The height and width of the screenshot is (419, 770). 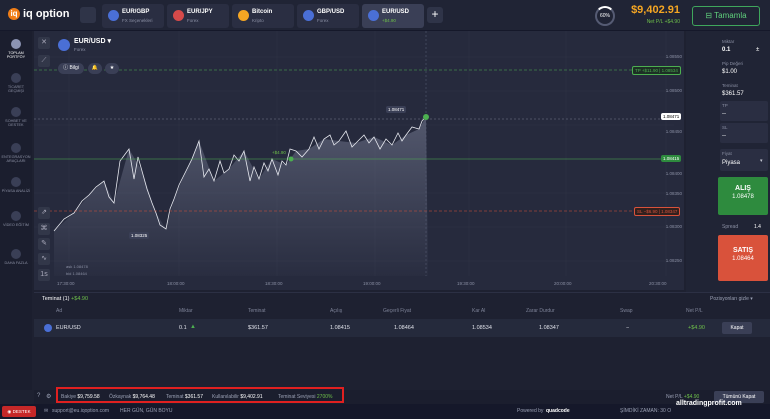 What do you see at coordinates (80, 411) in the screenshot?
I see `support-email: support@eu.iqoption.com` at bounding box center [80, 411].